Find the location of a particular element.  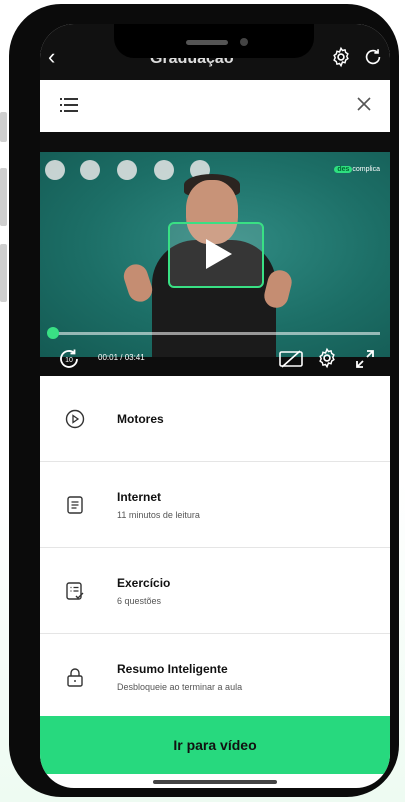

lesson-item-subtitle: 6 questões is located at coordinates (139, 601).